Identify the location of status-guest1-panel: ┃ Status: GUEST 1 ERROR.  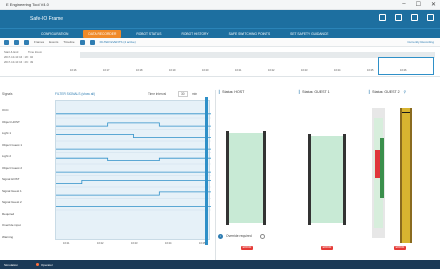
(331, 175).